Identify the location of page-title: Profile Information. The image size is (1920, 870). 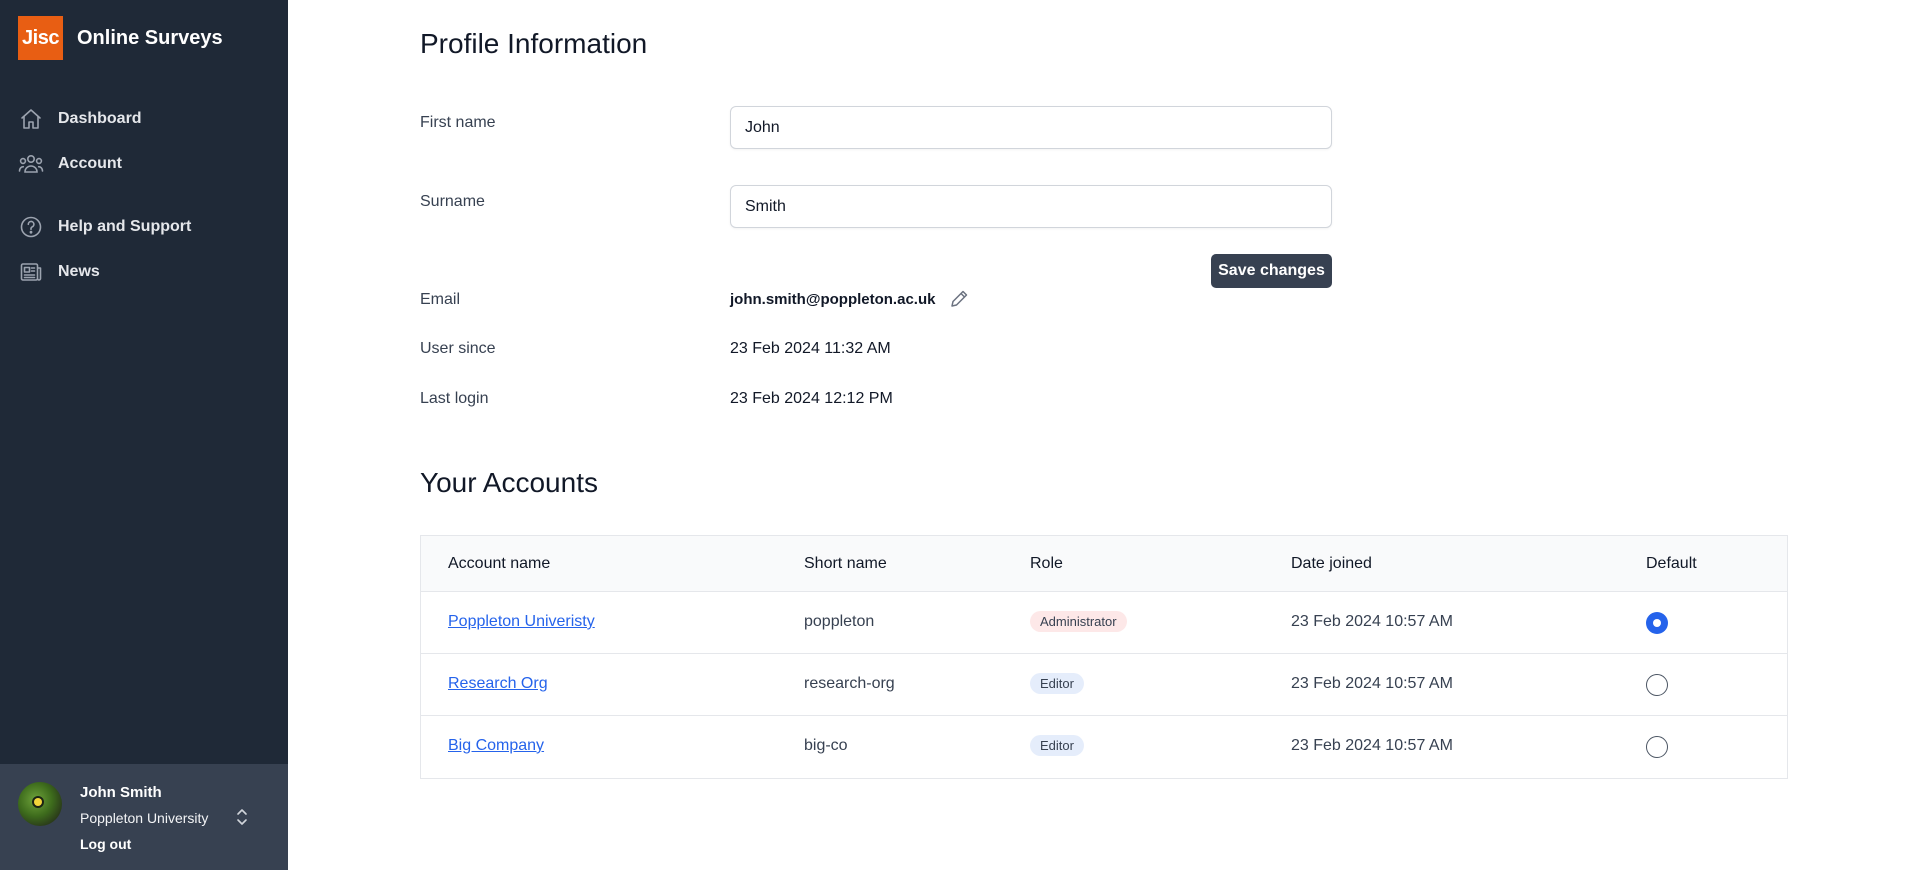
(534, 43).